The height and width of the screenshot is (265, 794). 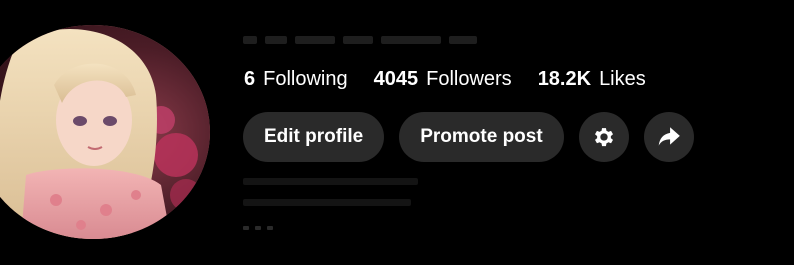 What do you see at coordinates (250, 79) in the screenshot?
I see `following-count: 6` at bounding box center [250, 79].